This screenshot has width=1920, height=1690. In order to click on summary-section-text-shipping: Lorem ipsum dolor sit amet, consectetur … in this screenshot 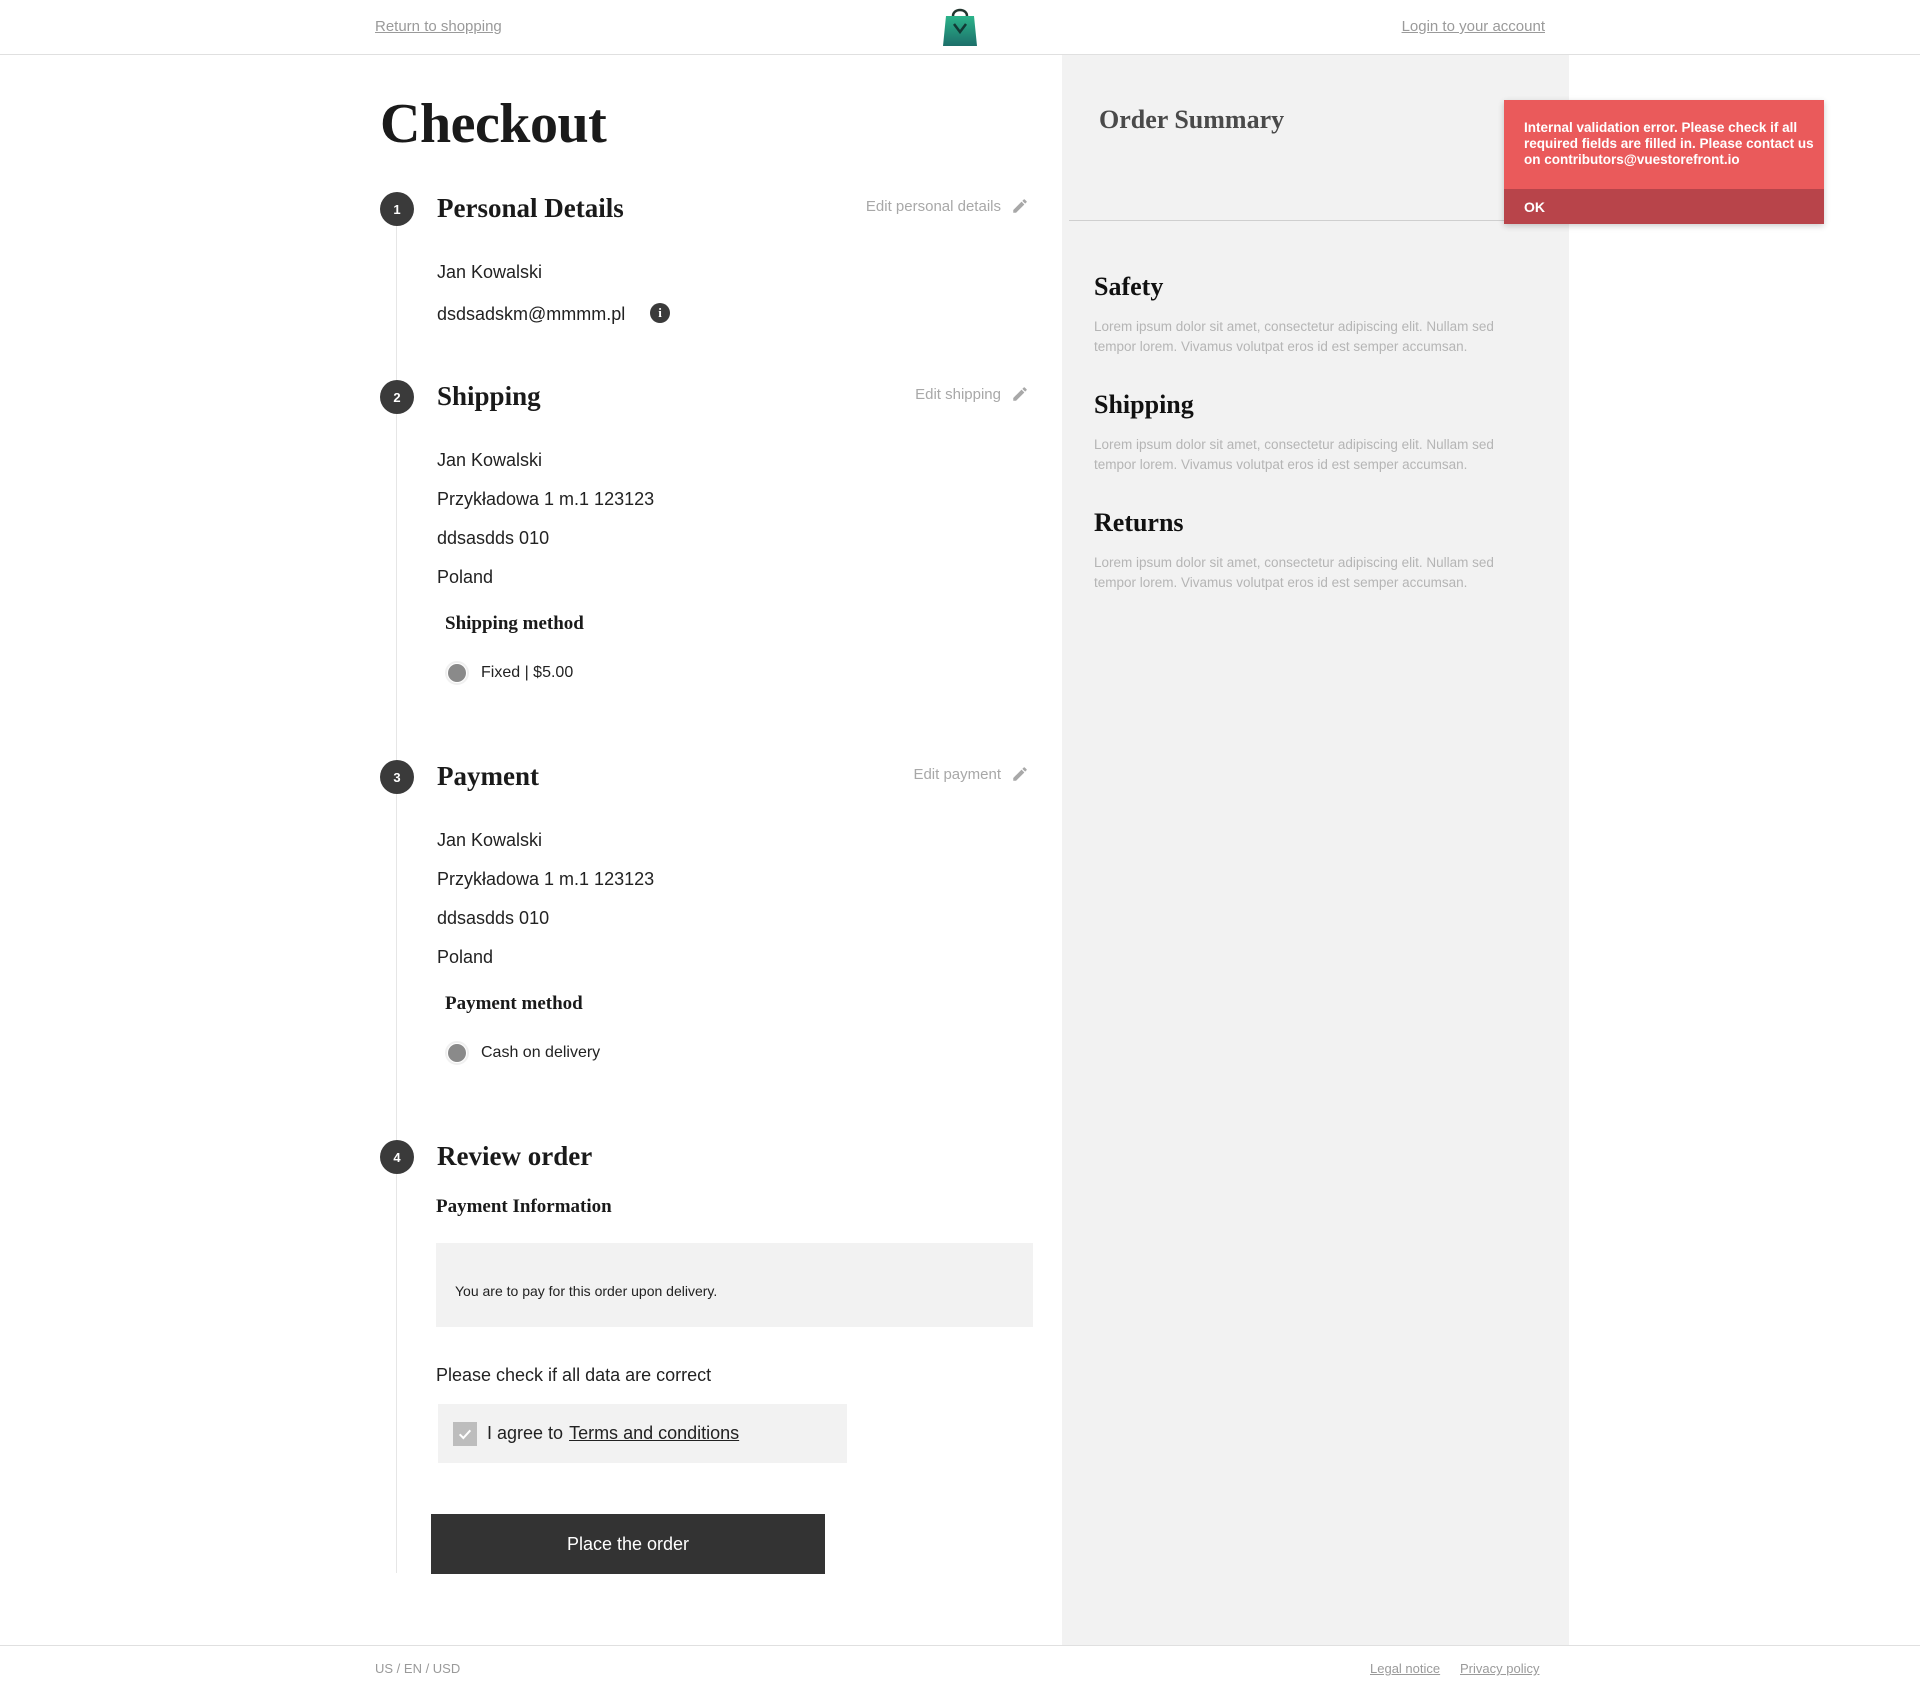, I will do `click(1294, 454)`.